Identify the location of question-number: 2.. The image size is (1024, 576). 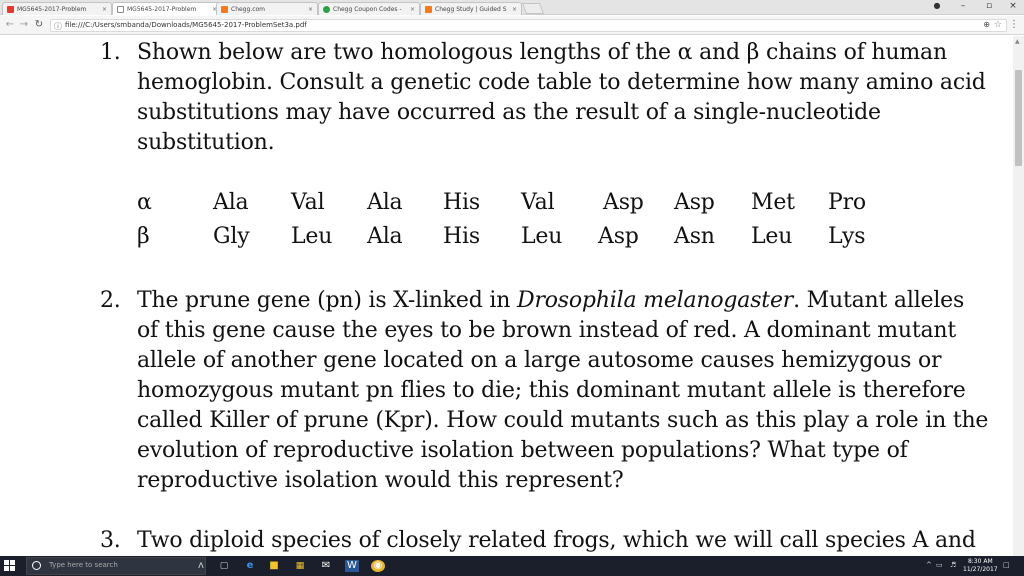
(110, 300).